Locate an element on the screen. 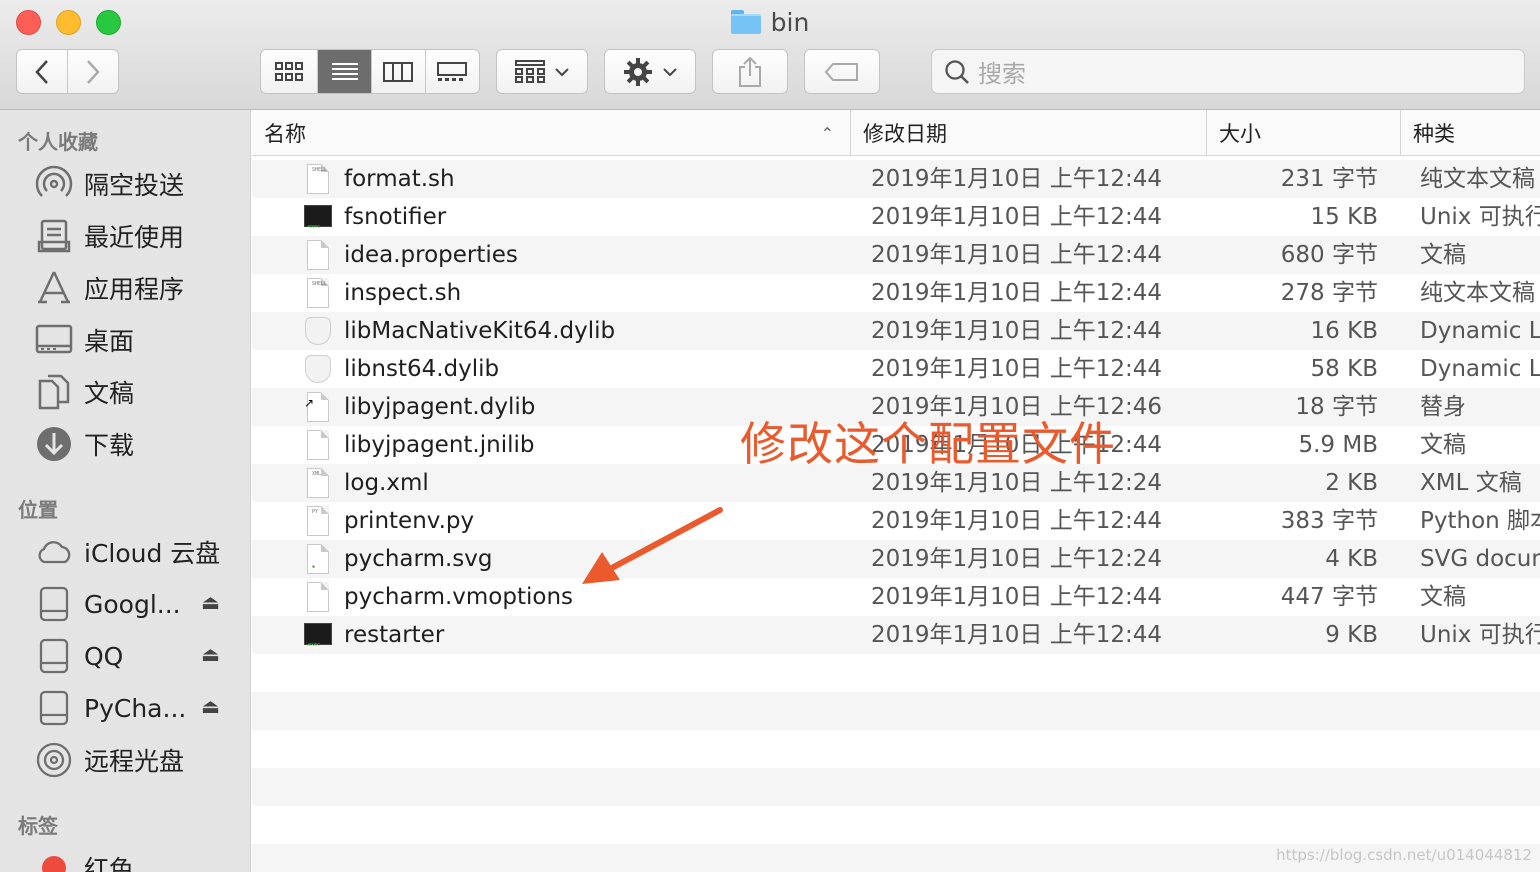 The height and width of the screenshot is (872, 1540). column-header-size-label: 大小 is located at coordinates (1240, 134).